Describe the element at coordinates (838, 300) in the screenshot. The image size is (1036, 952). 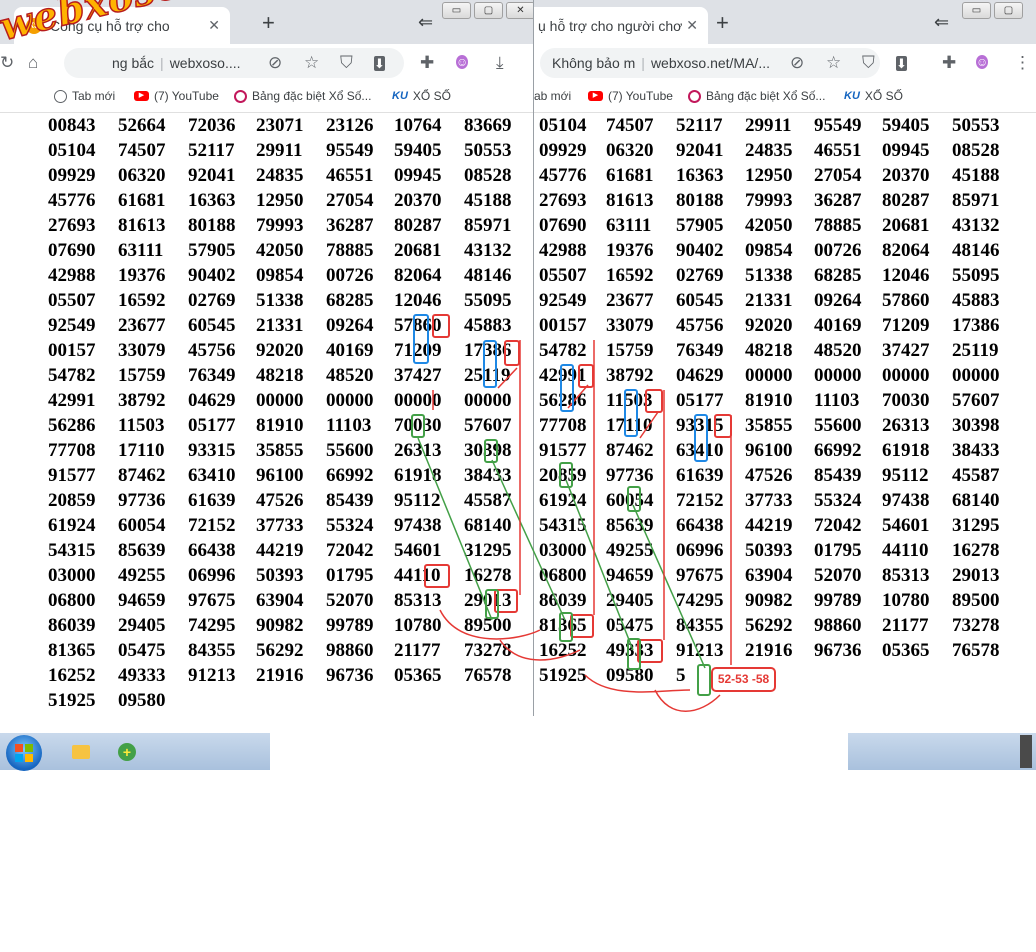
I see `result-number: 09264` at that location.